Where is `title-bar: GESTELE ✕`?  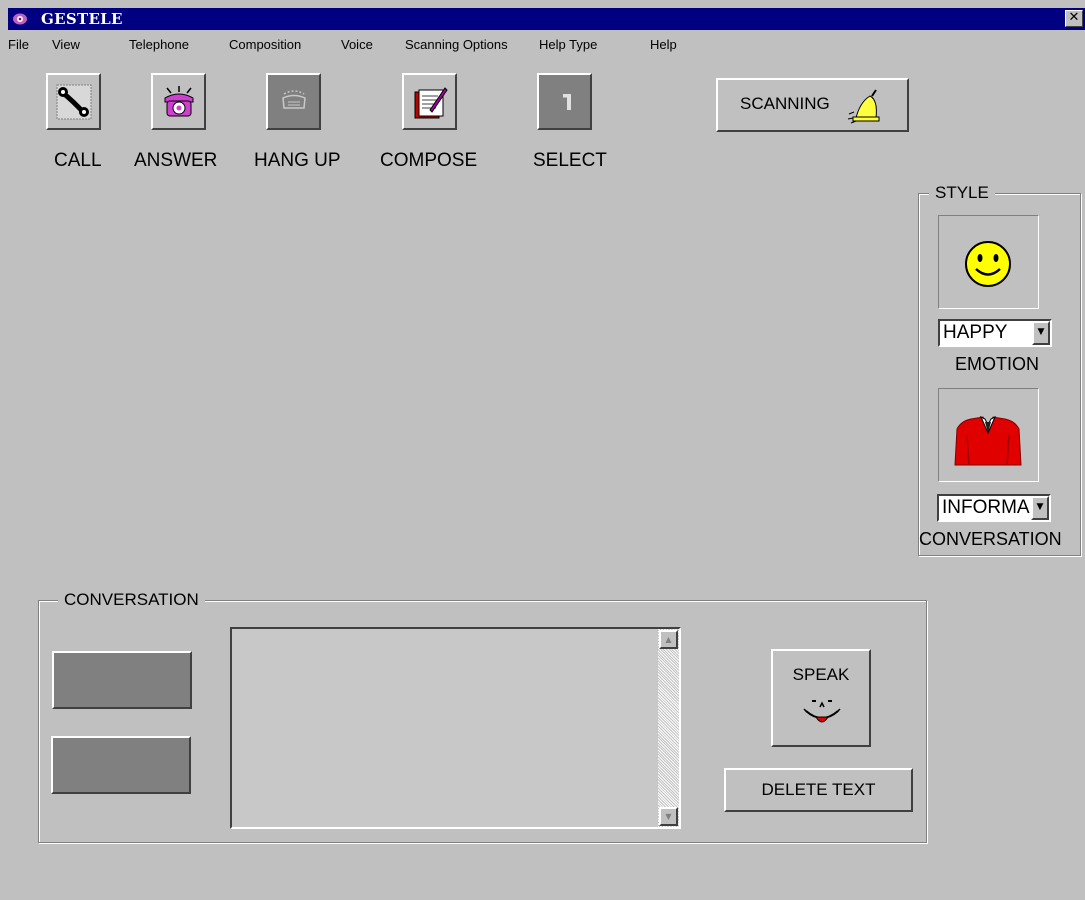 title-bar: GESTELE ✕ is located at coordinates (546, 19).